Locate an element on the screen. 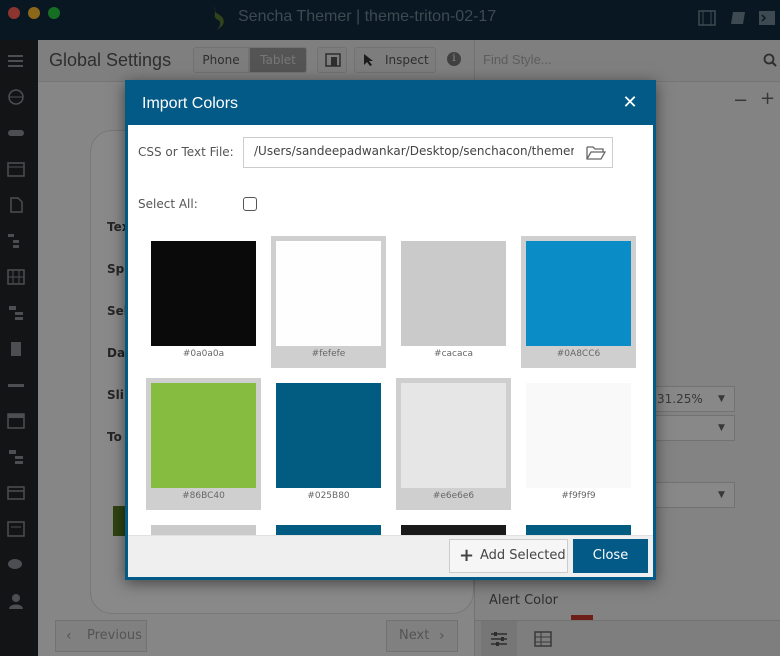 This screenshot has width=780, height=656. color-swatch: #025B80 is located at coordinates (328, 444).